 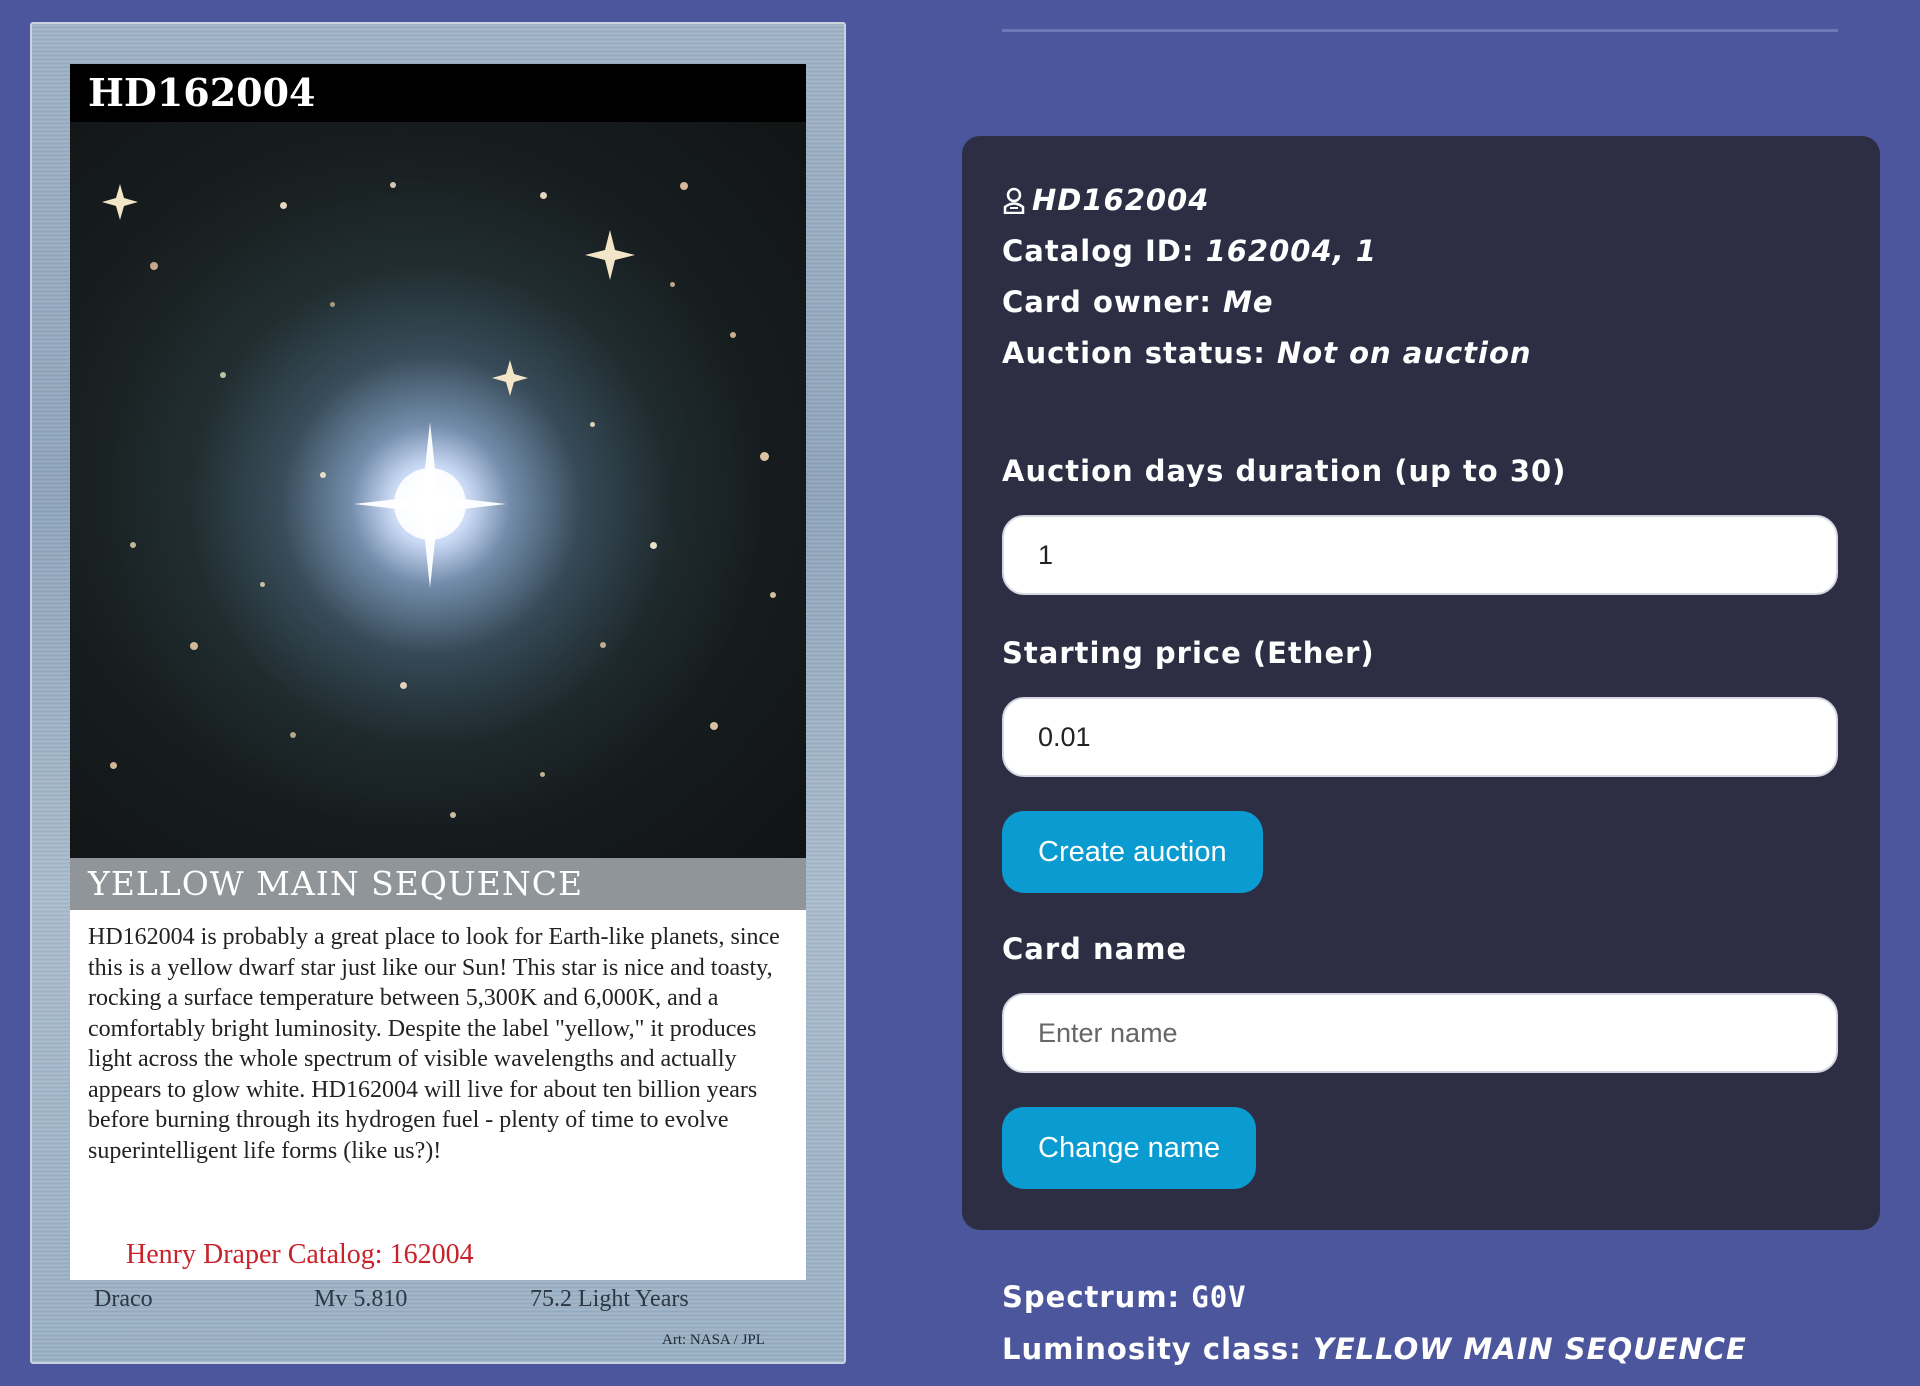 I want to click on card-title: HD162004, so click(x=438, y=93).